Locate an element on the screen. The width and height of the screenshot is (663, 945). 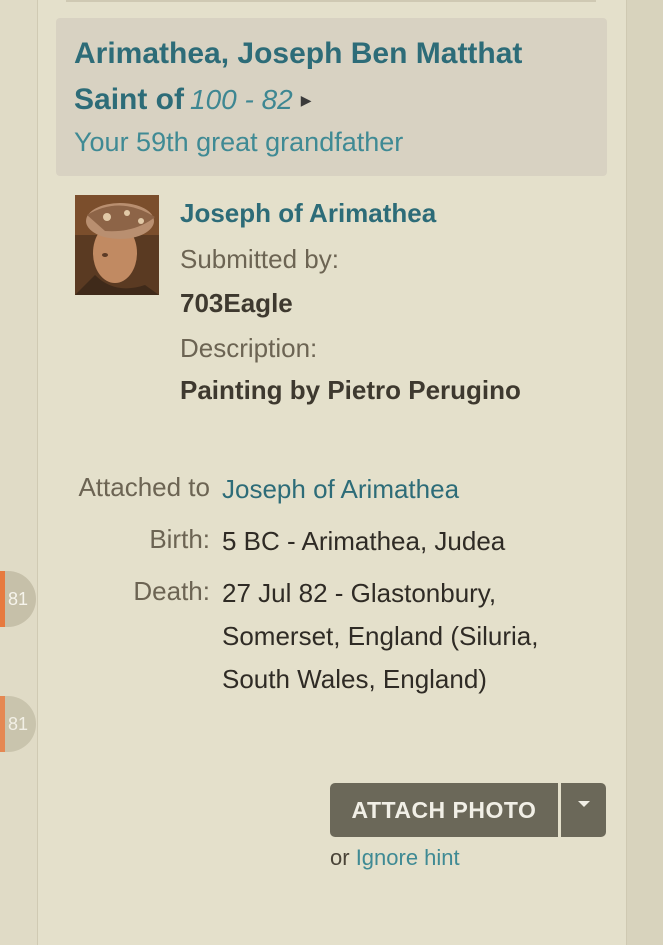
death-value-line2: Somerset, England (Siluria, is located at coordinates (380, 636).